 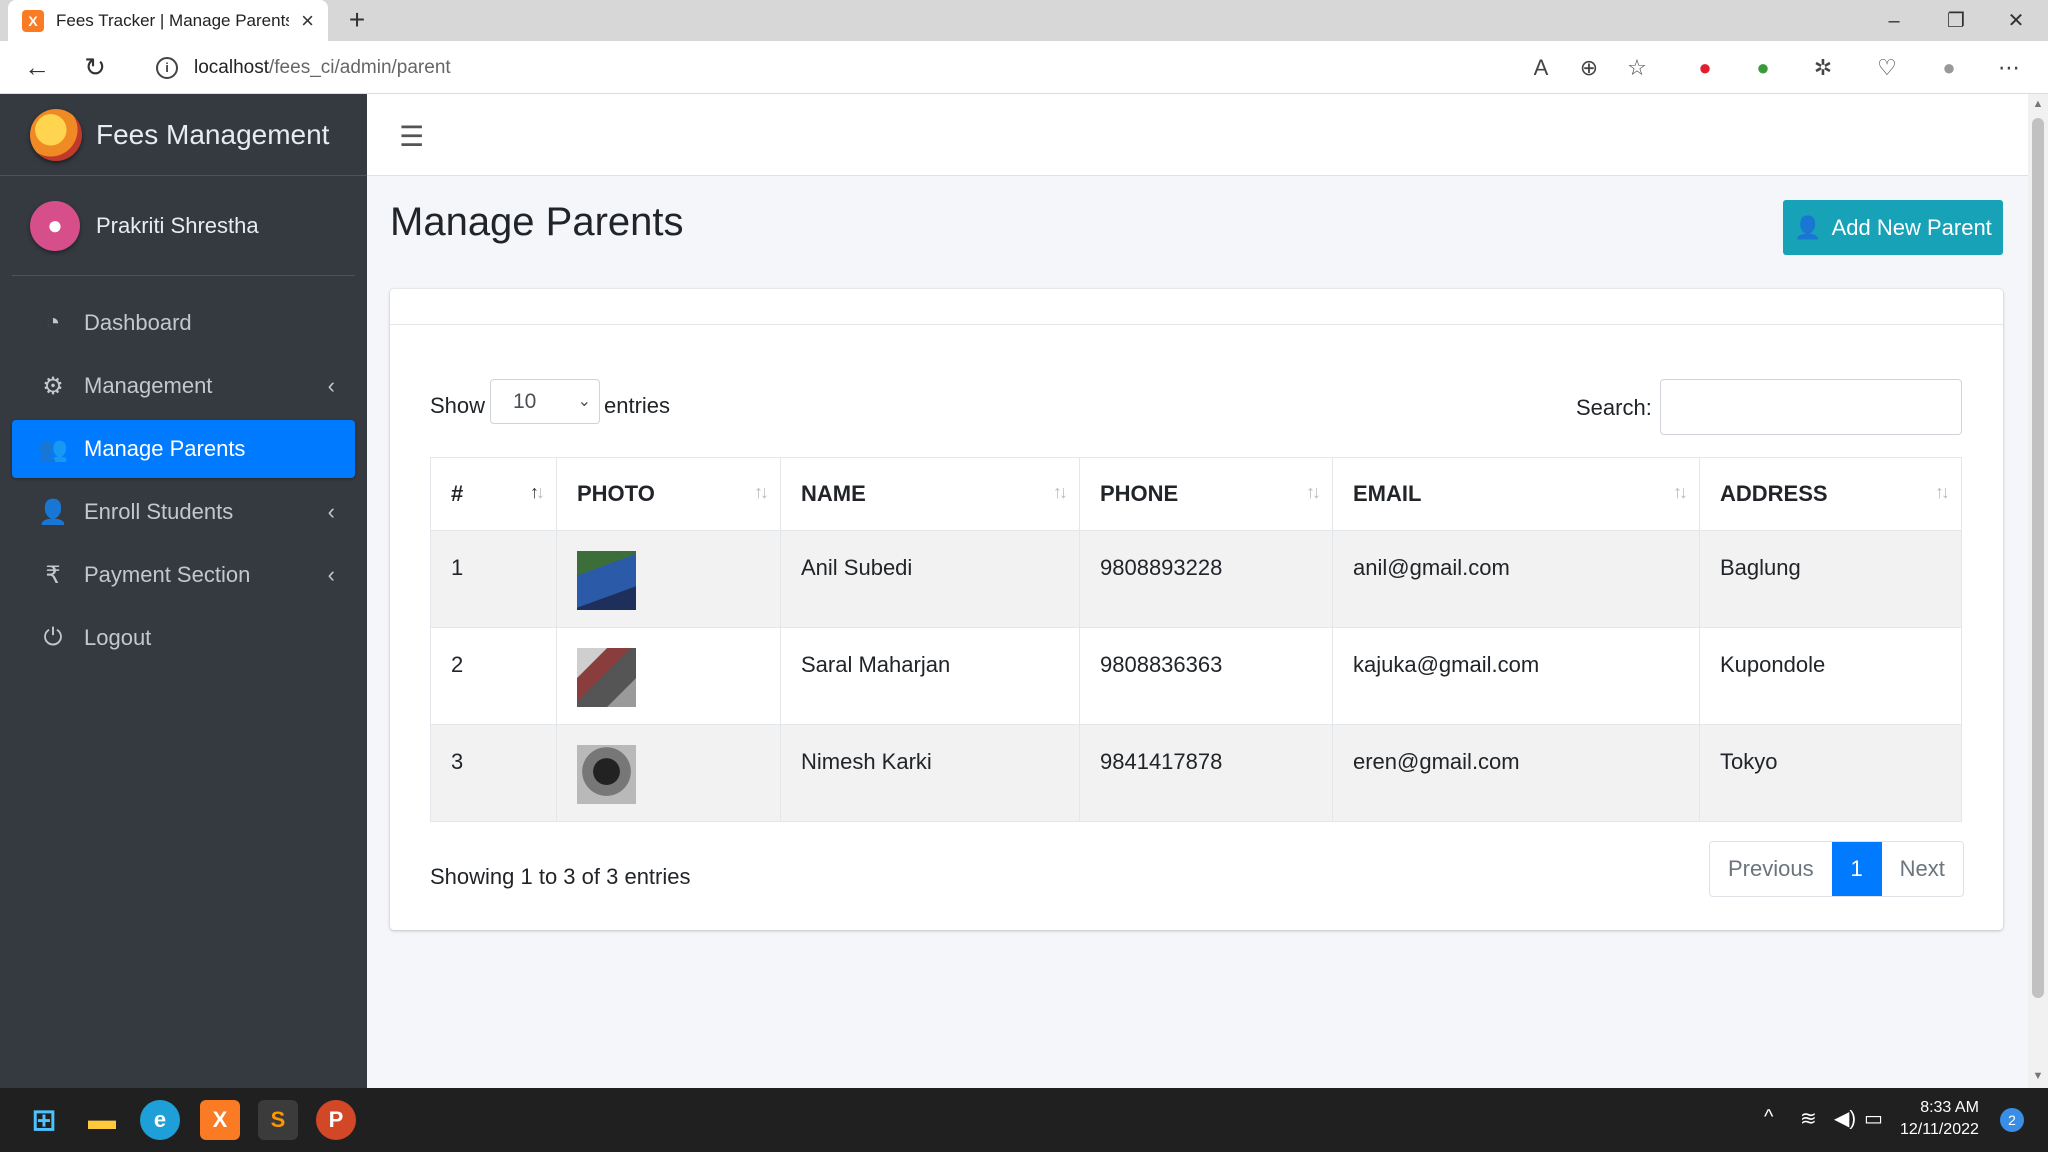 What do you see at coordinates (930, 494) in the screenshot?
I see `column-header-name: NAME ↑↓` at bounding box center [930, 494].